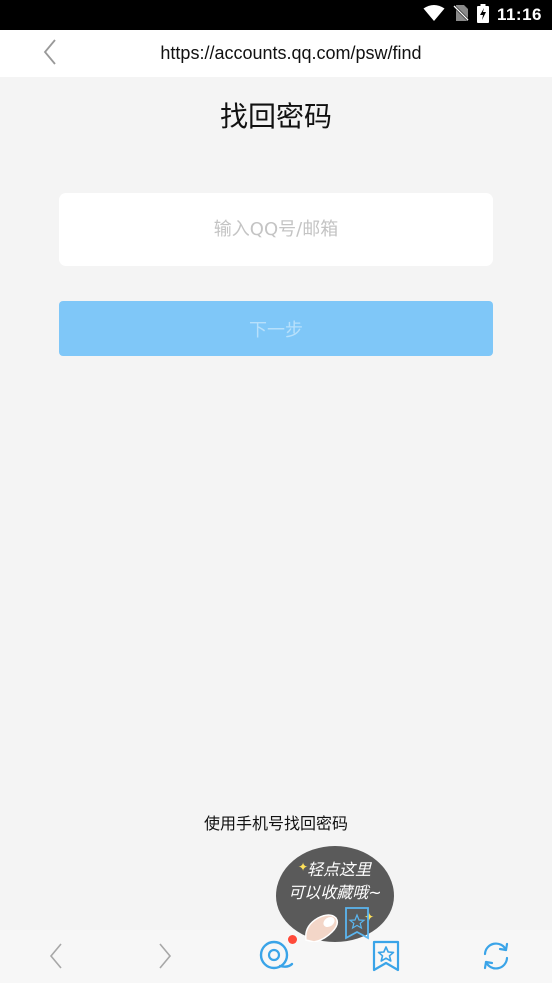 The height and width of the screenshot is (983, 552). I want to click on status-time: 11:16, so click(519, 14).